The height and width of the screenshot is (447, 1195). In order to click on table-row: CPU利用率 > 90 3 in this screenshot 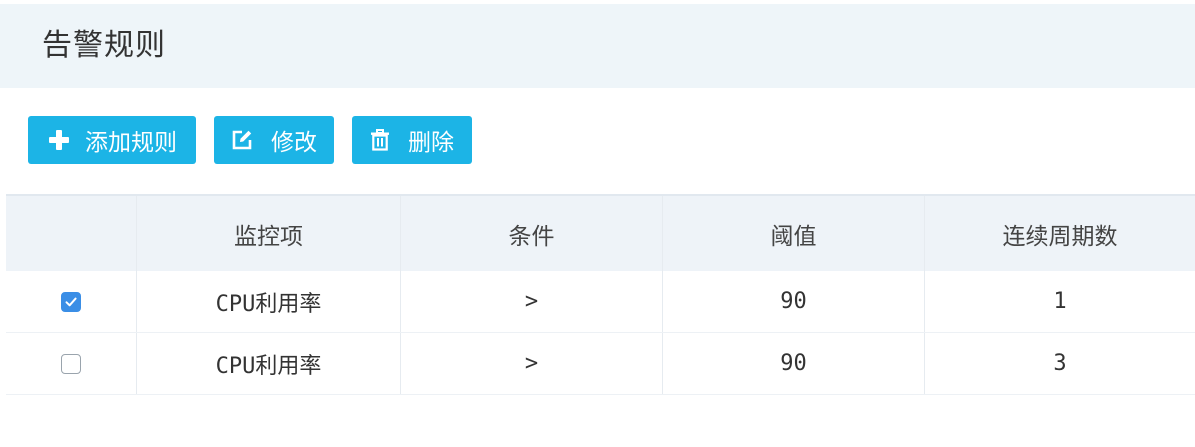, I will do `click(600, 364)`.